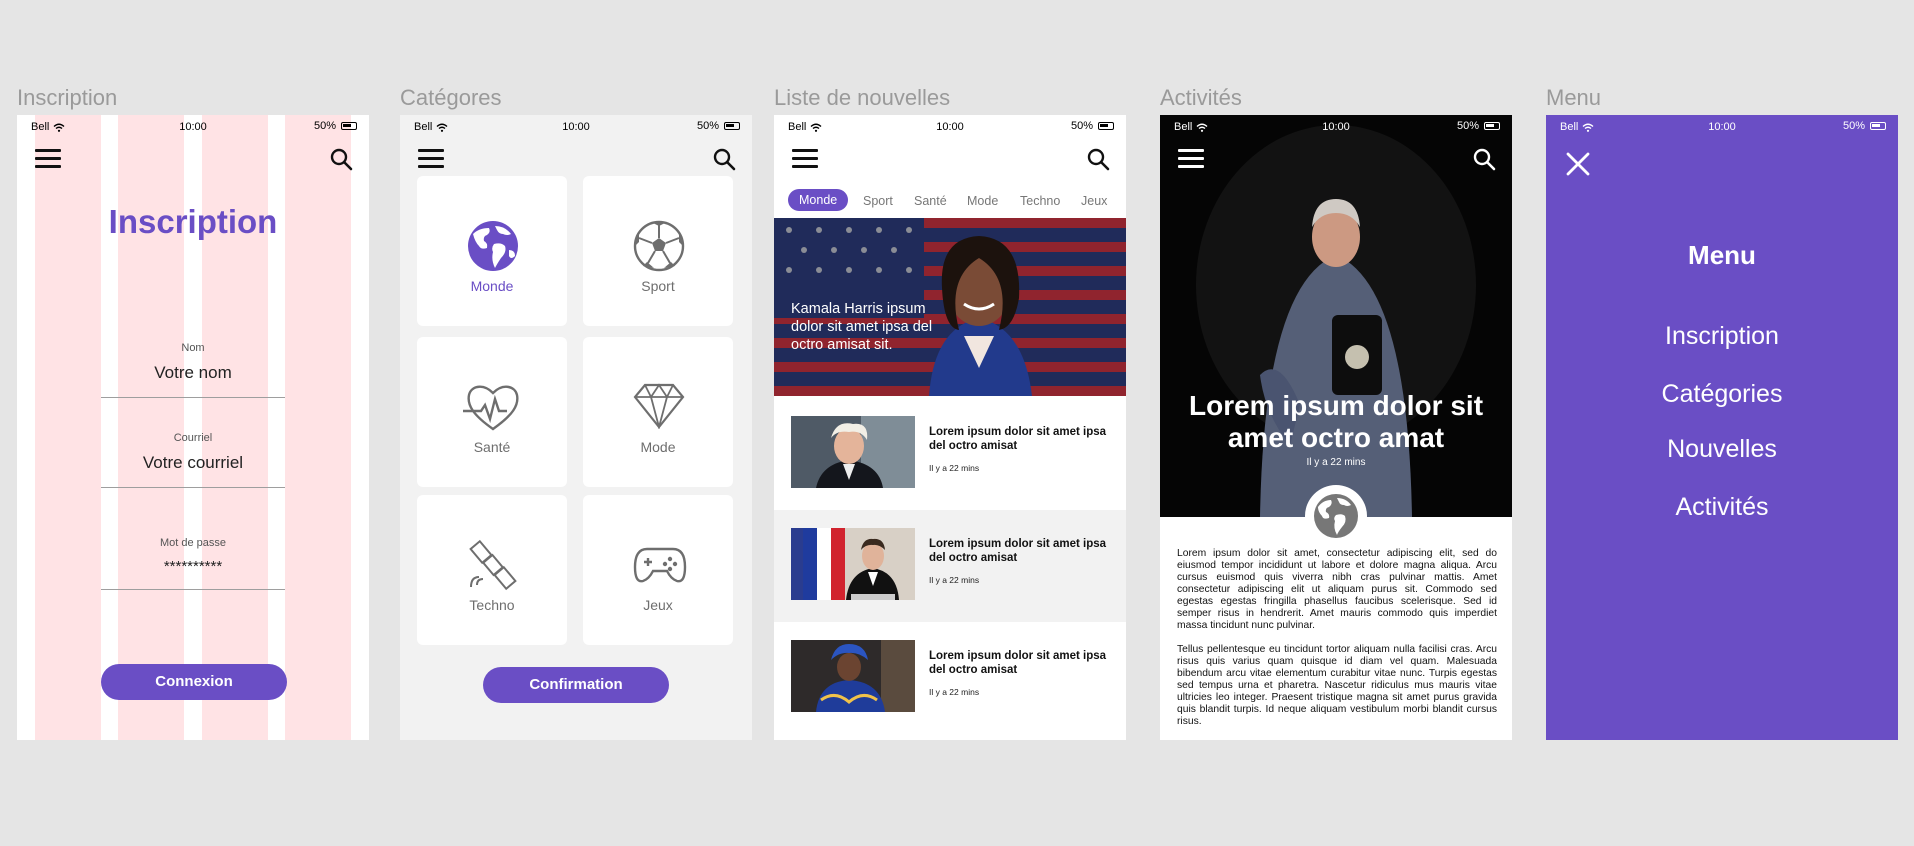 This screenshot has height=846, width=1914. I want to click on email-input: Votre courriel, so click(193, 463).